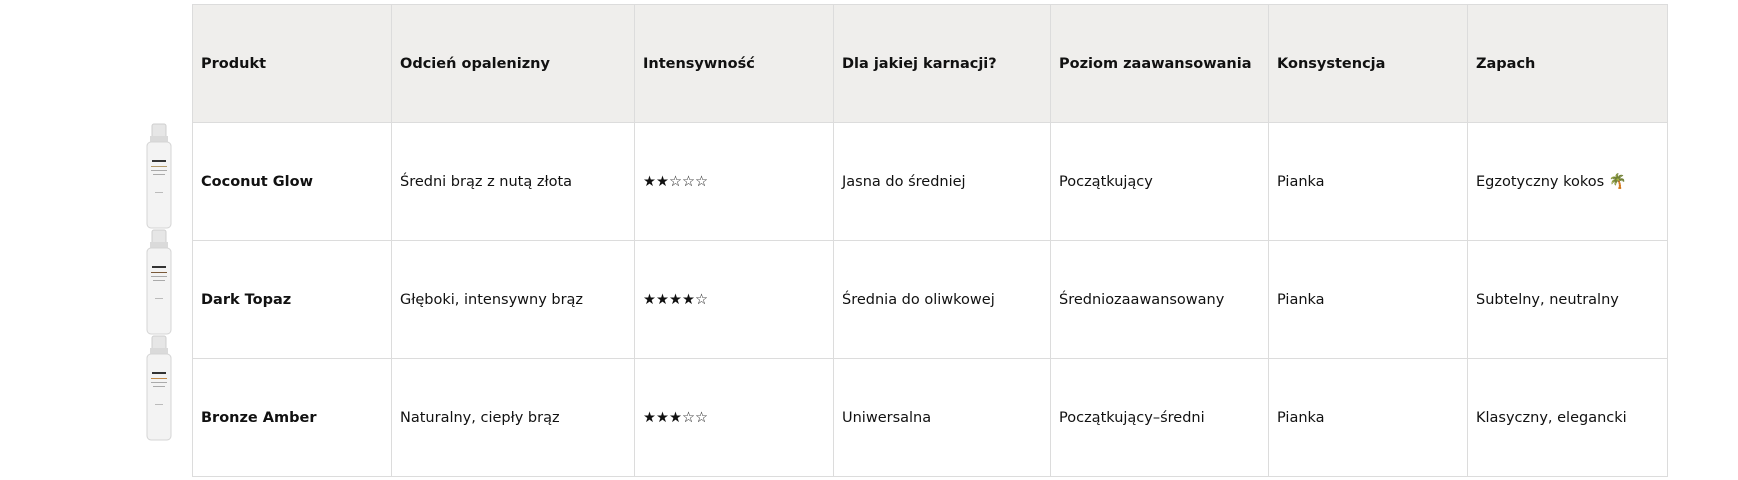  What do you see at coordinates (942, 299) in the screenshot?
I see `skin-cell: Średnia do oliwkowej` at bounding box center [942, 299].